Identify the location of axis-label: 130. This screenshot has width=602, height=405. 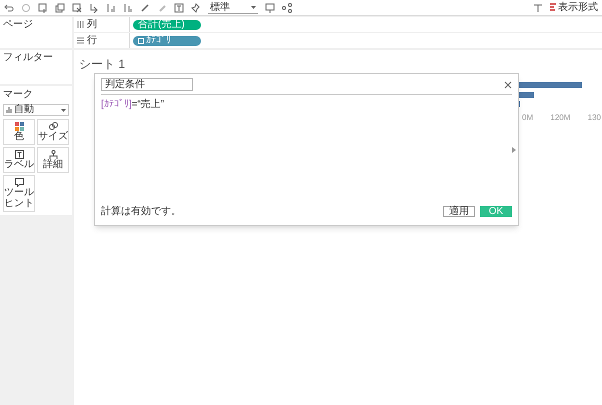
(594, 118).